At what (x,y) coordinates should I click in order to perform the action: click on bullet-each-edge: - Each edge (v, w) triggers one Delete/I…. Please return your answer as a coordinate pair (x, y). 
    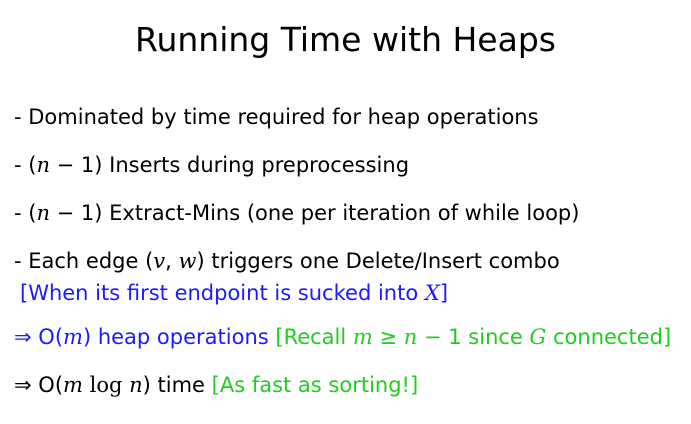
    Looking at the image, I should click on (287, 261).